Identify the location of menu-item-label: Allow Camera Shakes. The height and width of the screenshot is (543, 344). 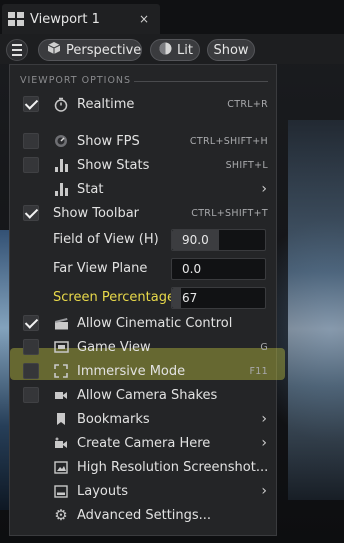
(147, 395).